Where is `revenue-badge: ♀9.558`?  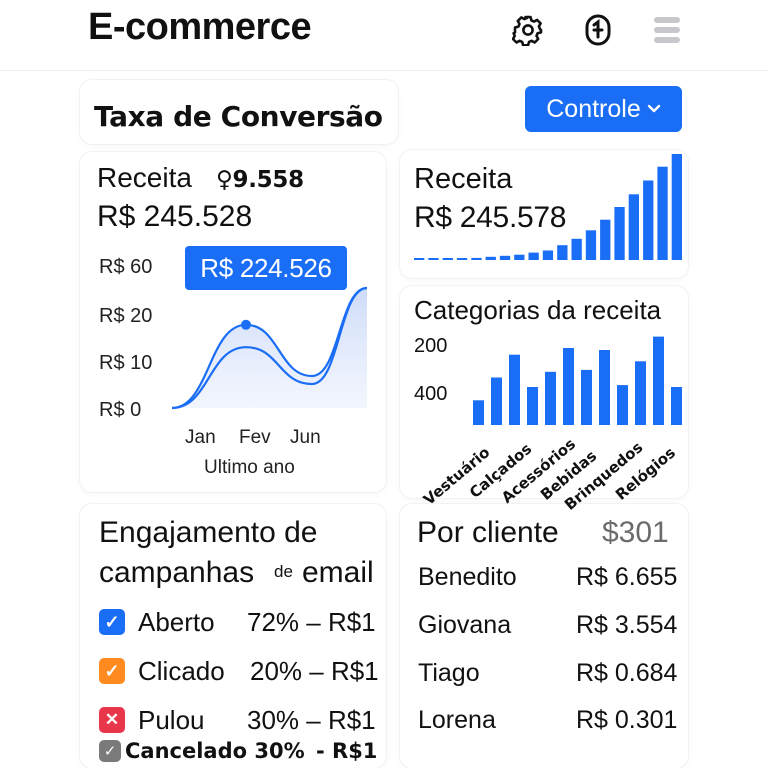
revenue-badge: ♀9.558 is located at coordinates (260, 180).